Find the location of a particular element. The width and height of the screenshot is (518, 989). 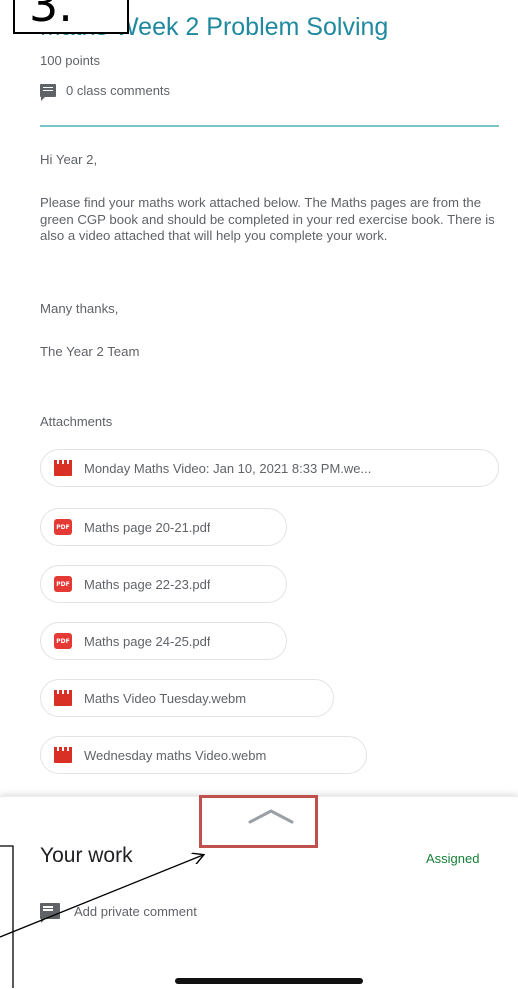

attachment-name: Maths Video Tuesday.webm is located at coordinates (165, 698).